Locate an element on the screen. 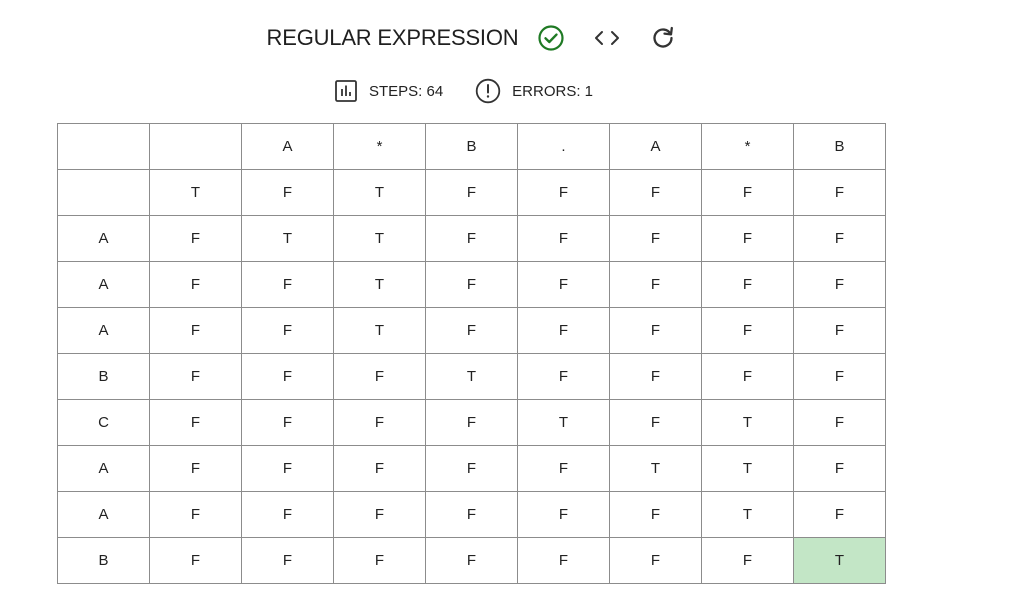 The width and height of the screenshot is (1019, 612). table-row: A F F F F F T T F is located at coordinates (471, 468).